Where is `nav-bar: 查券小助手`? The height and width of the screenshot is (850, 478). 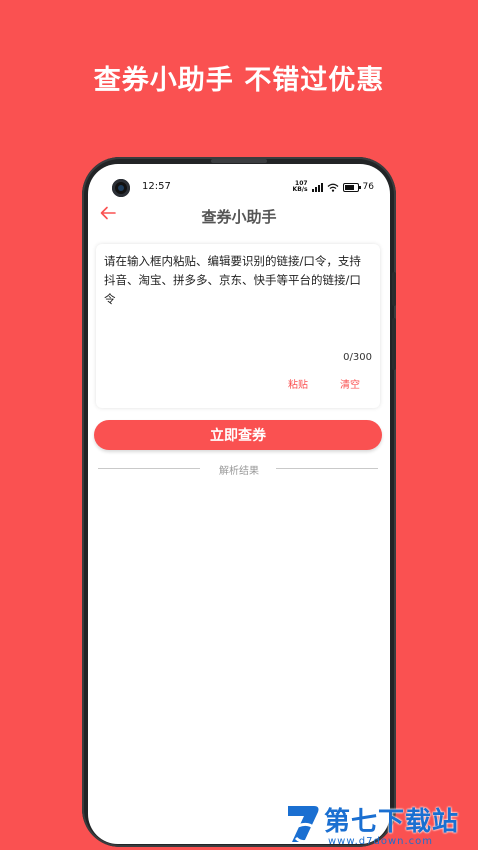
nav-bar: 查券小助手 is located at coordinates (239, 217).